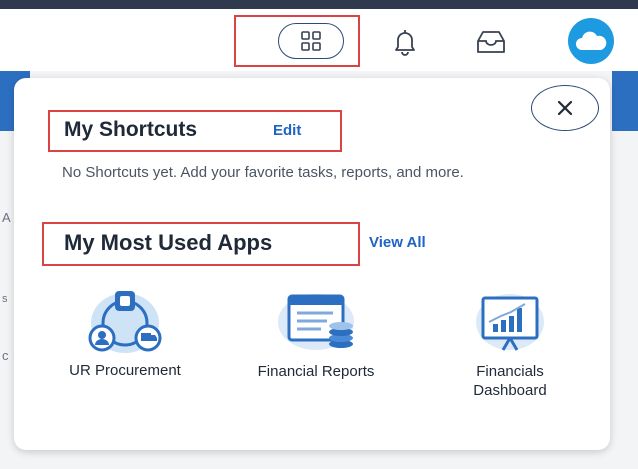 The width and height of the screenshot is (638, 469). What do you see at coordinates (287, 130) in the screenshot?
I see `edit-shortcuts-link: Edit` at bounding box center [287, 130].